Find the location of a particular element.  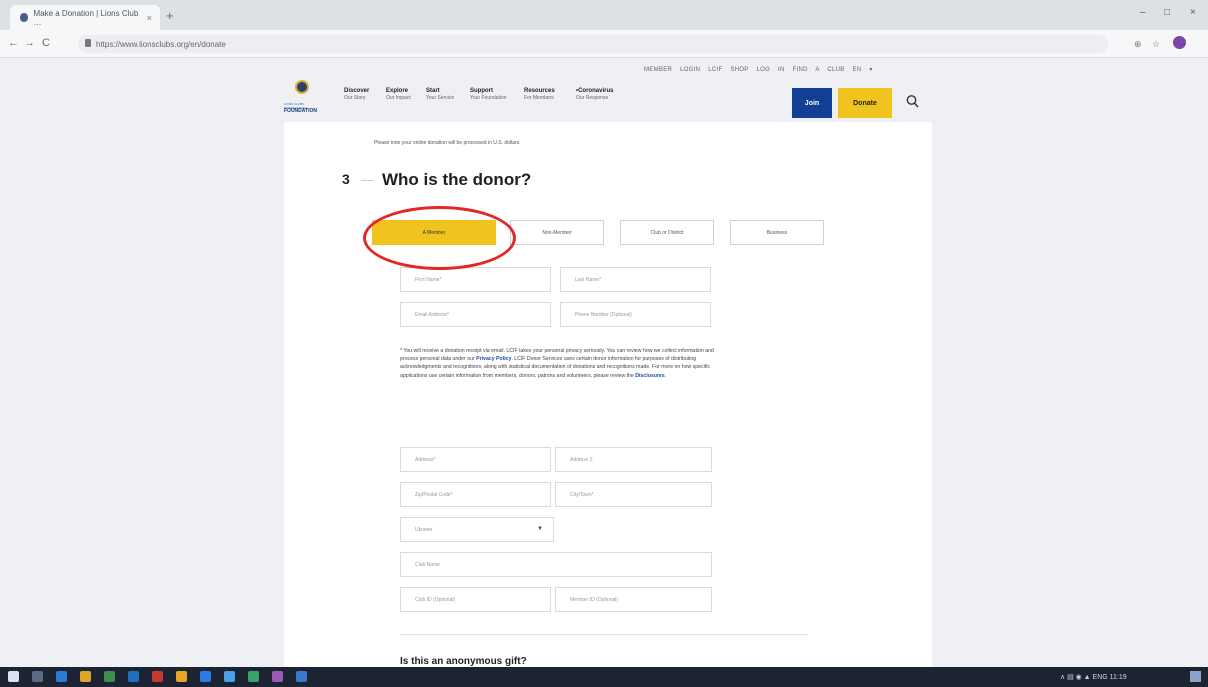

search-icon is located at coordinates (912, 102).